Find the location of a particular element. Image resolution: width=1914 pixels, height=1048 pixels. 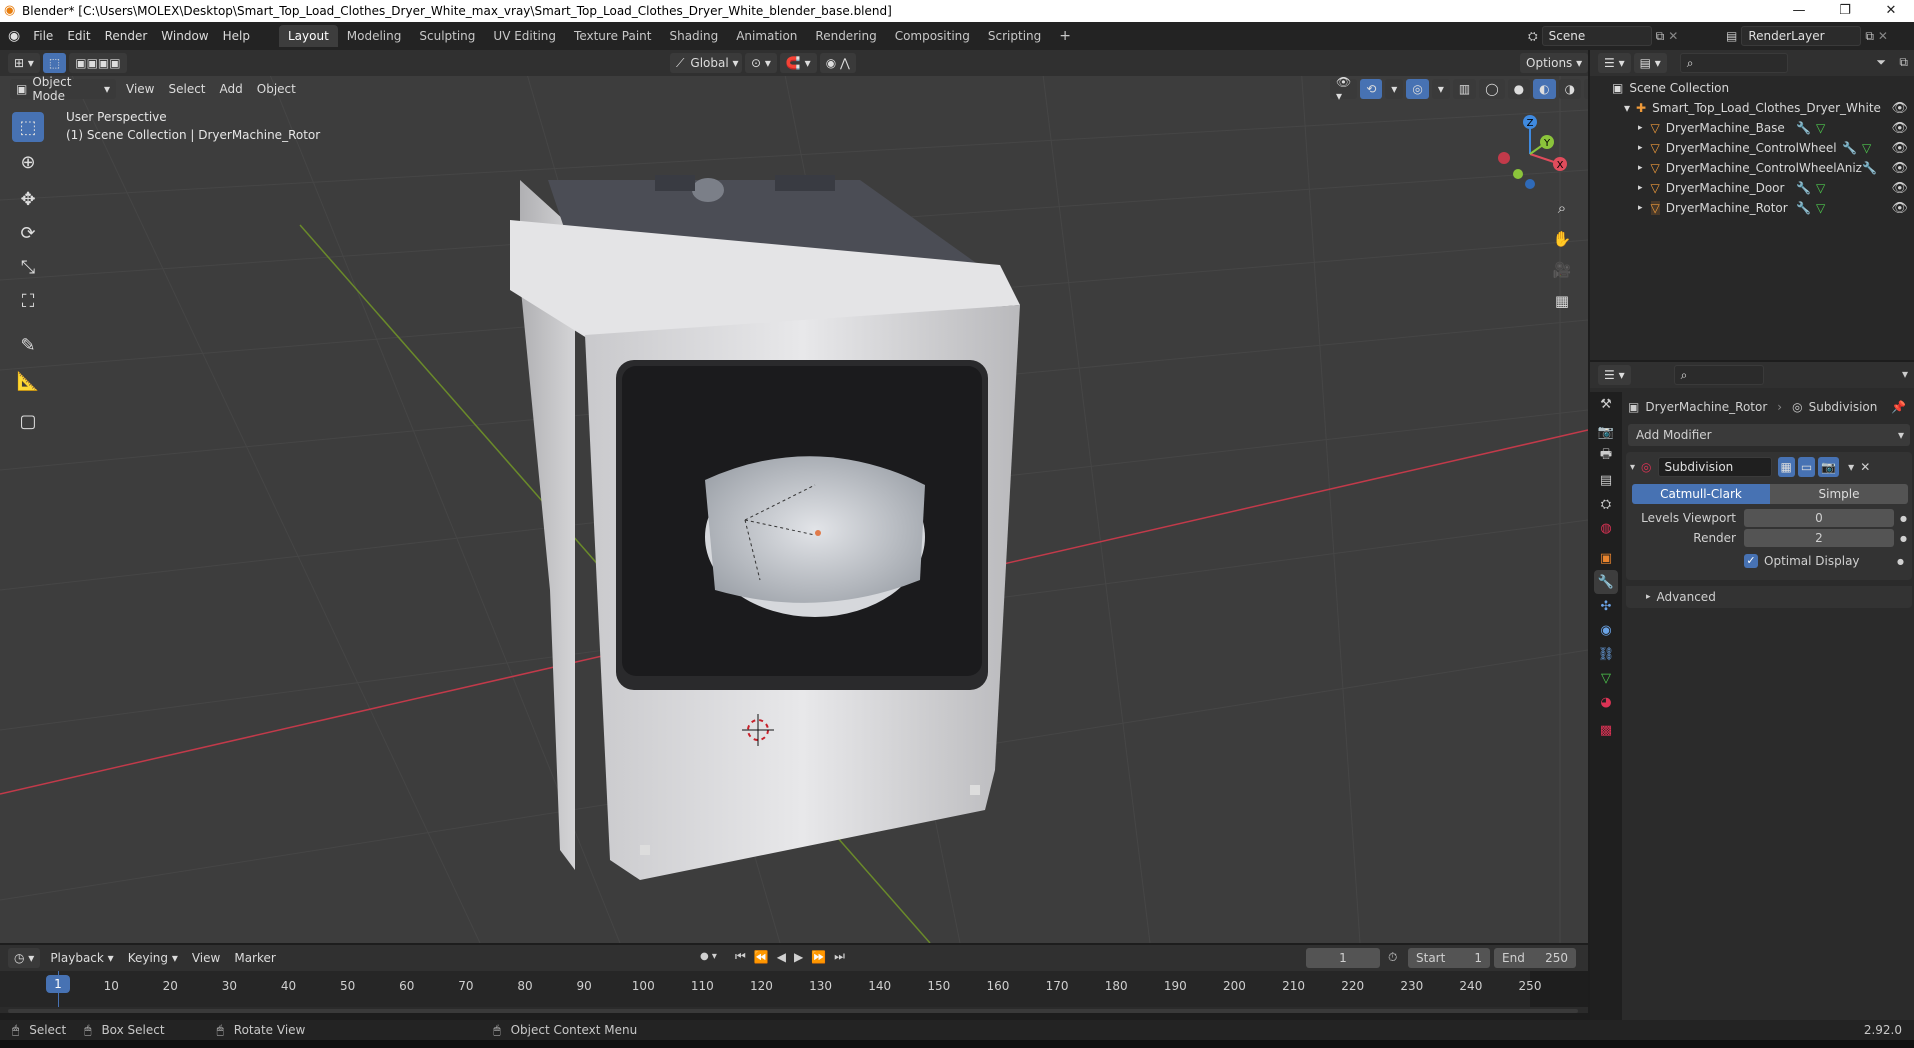

cursor-tool-icon: ⊕ is located at coordinates (28, 162).